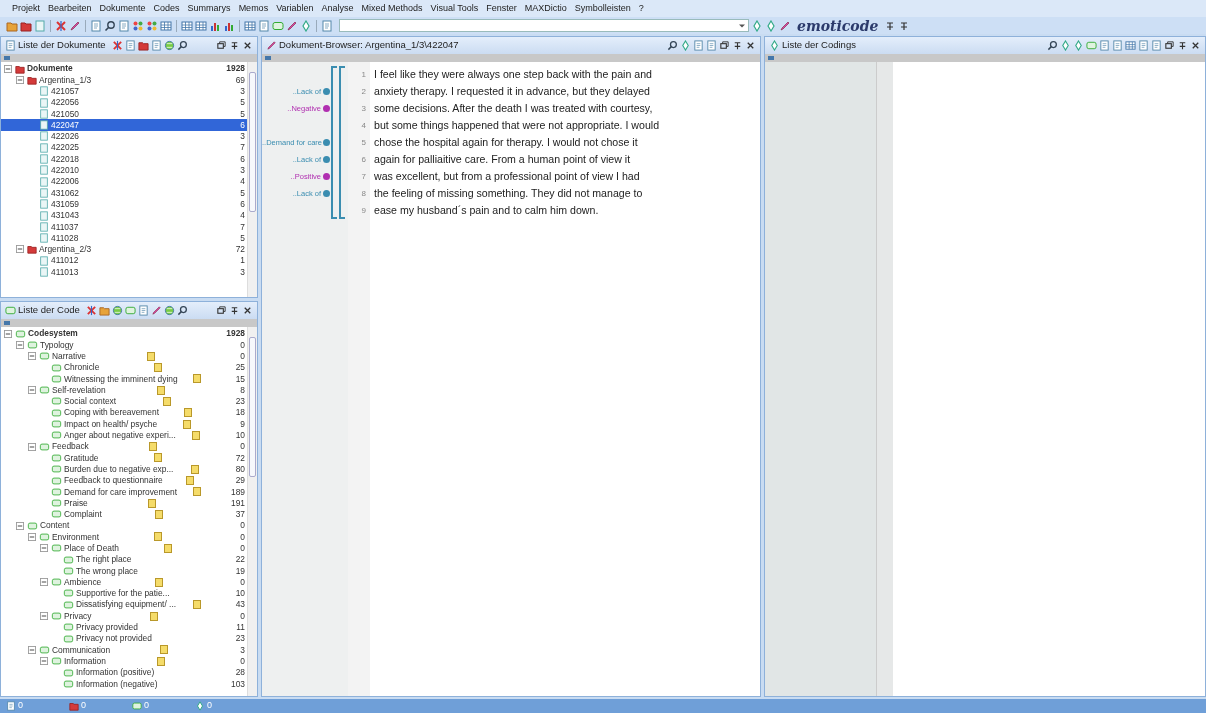 Image resolution: width=1206 pixels, height=713 pixels. I want to click on code-item: Praise 191, so click(124, 503).